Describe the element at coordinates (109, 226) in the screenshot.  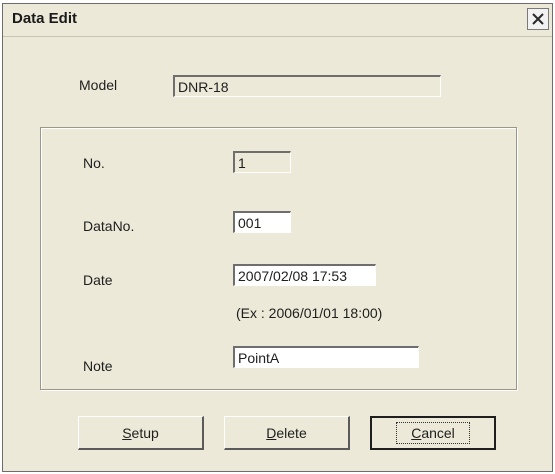
I see `datano-label: DataNo.` at that location.